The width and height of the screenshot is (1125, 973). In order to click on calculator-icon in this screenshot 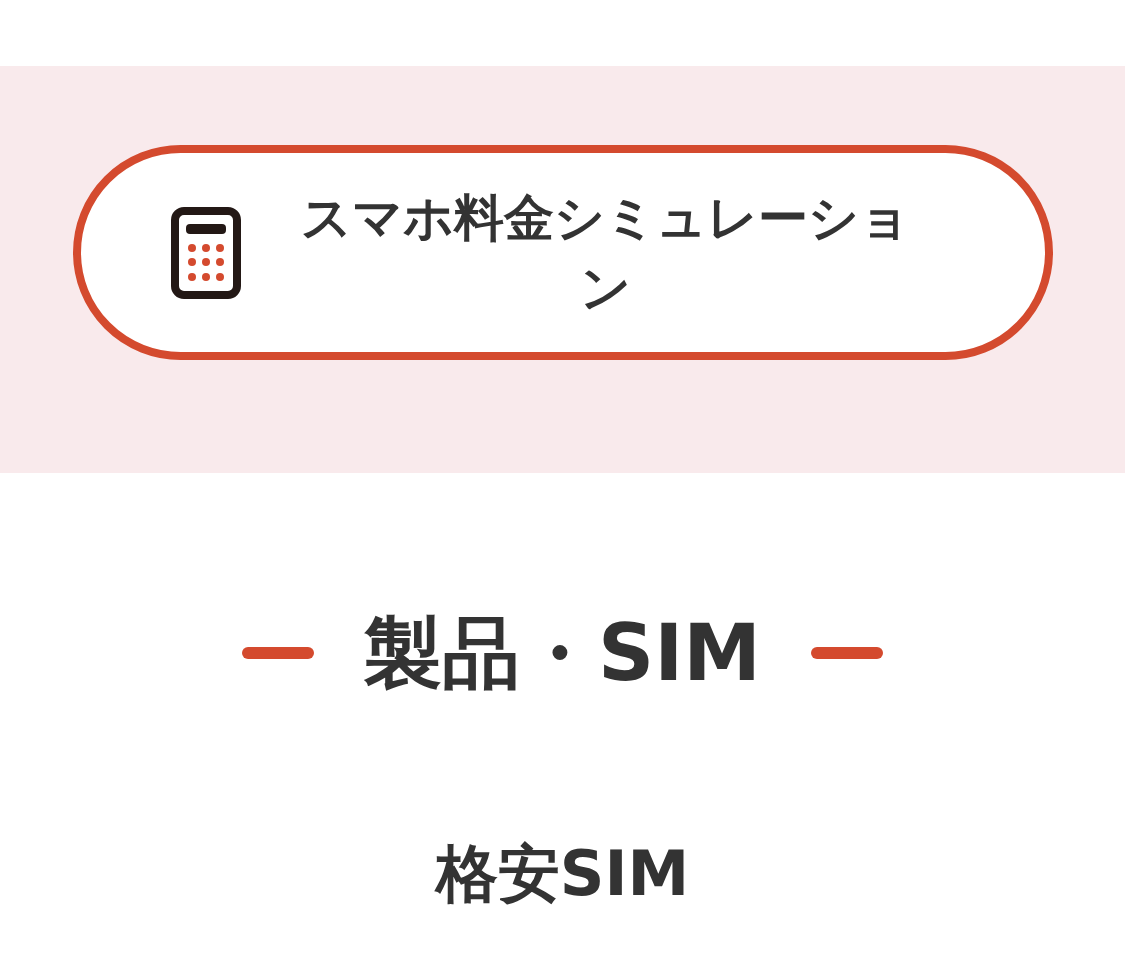, I will do `click(205, 252)`.